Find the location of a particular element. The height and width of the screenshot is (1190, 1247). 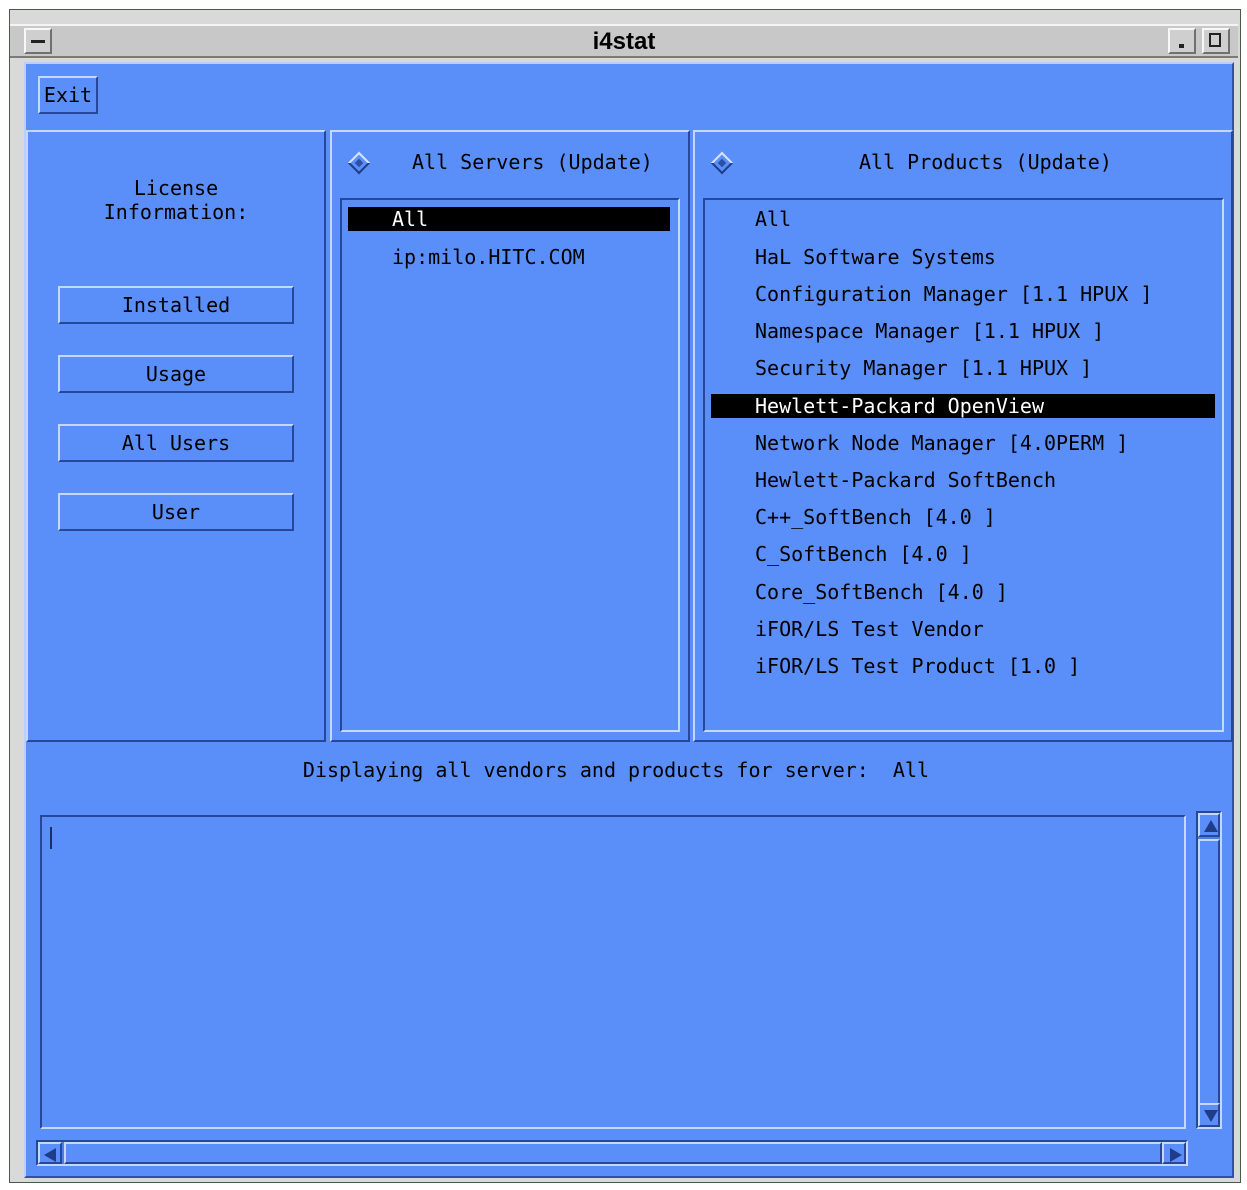

product-item: Hewlett-Packard SoftBench is located at coordinates (905, 480).